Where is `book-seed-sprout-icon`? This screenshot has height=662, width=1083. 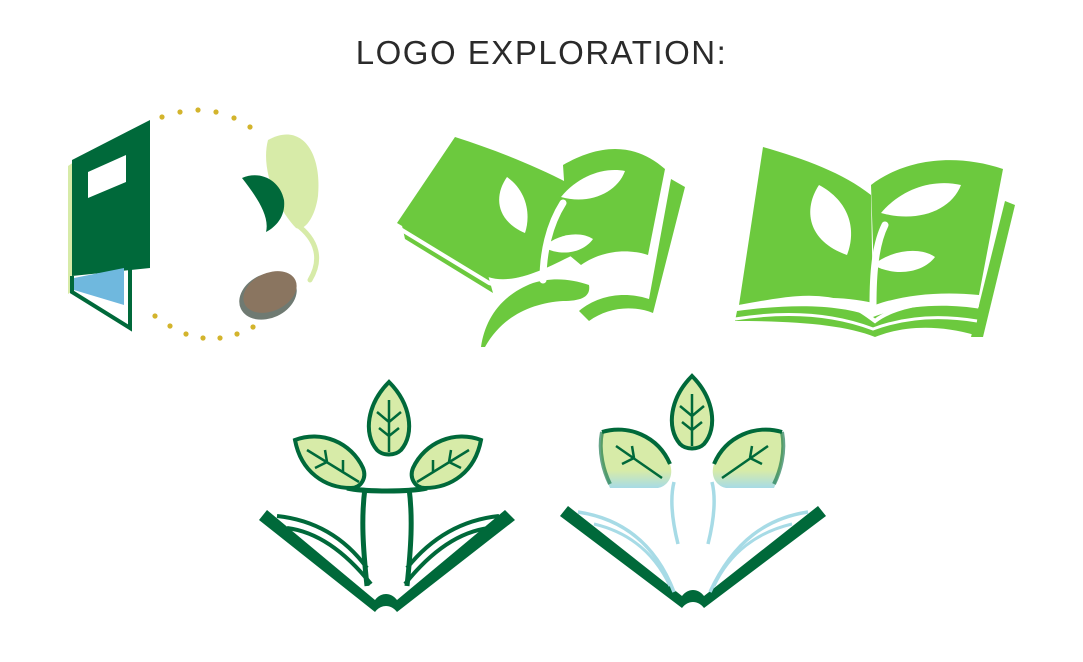
book-seed-sprout-icon is located at coordinates (194, 224).